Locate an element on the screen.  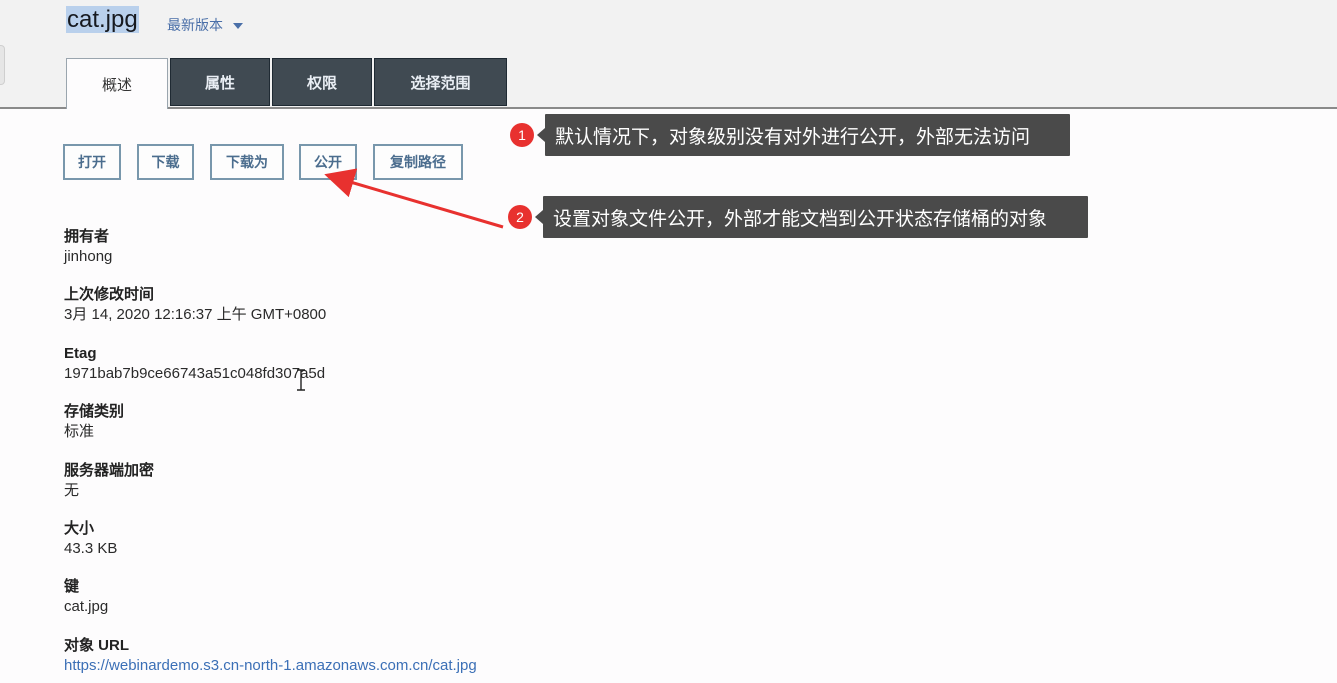
version-label: 最新版本 is located at coordinates (195, 25).